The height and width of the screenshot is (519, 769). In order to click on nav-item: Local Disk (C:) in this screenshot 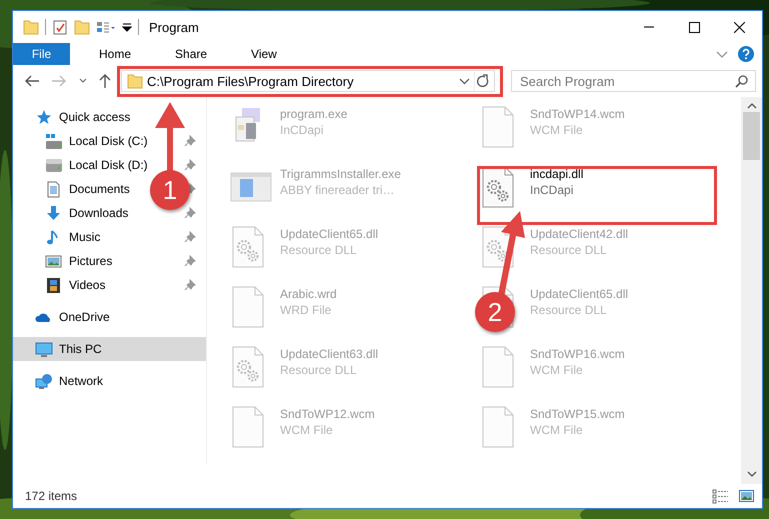, I will do `click(108, 141)`.